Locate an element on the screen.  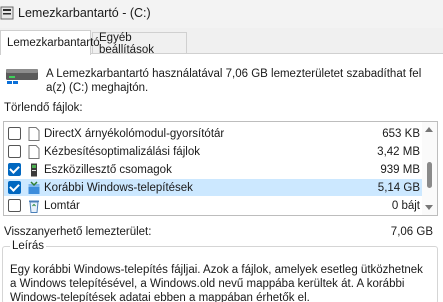
scroll-thumb is located at coordinates (429, 175).